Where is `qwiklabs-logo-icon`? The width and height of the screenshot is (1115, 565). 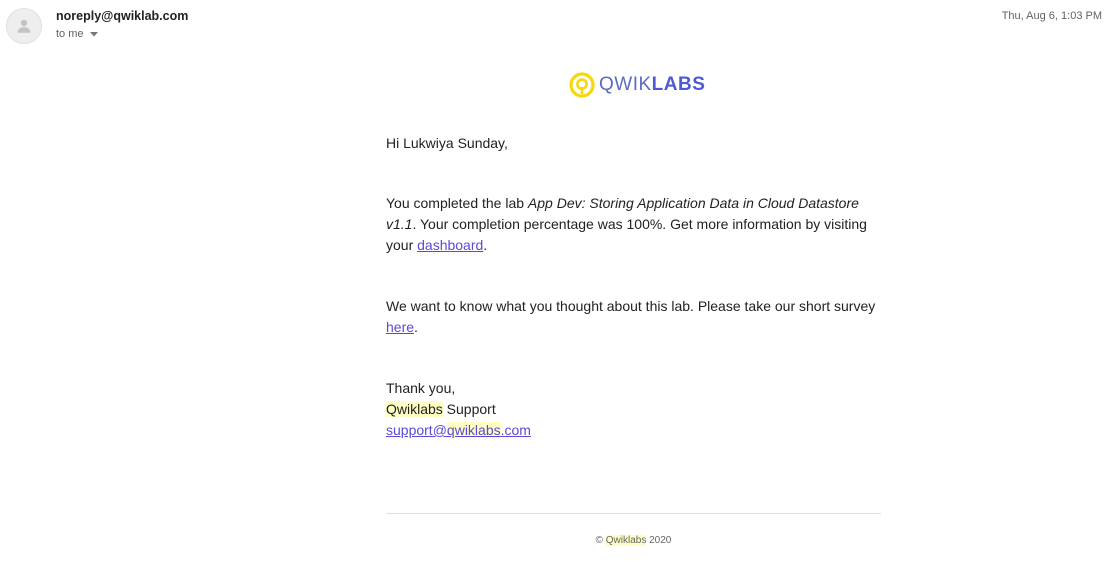 qwiklabs-logo-icon is located at coordinates (582, 85).